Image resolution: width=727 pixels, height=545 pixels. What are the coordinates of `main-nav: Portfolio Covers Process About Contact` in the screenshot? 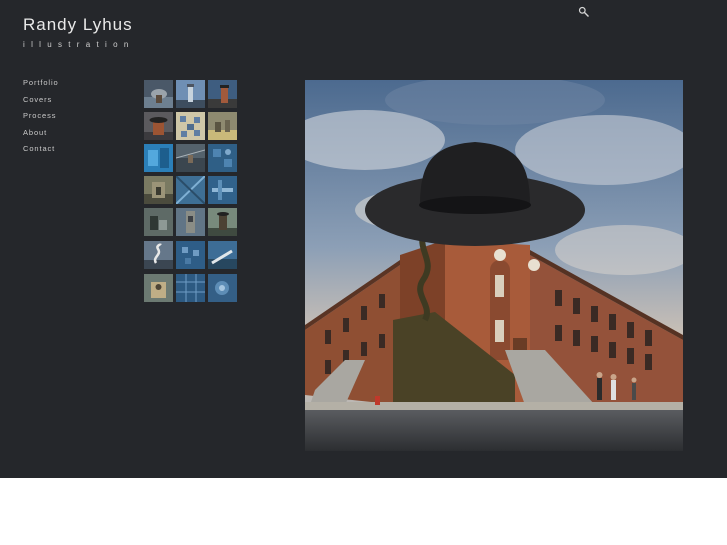 It's located at (41, 119).